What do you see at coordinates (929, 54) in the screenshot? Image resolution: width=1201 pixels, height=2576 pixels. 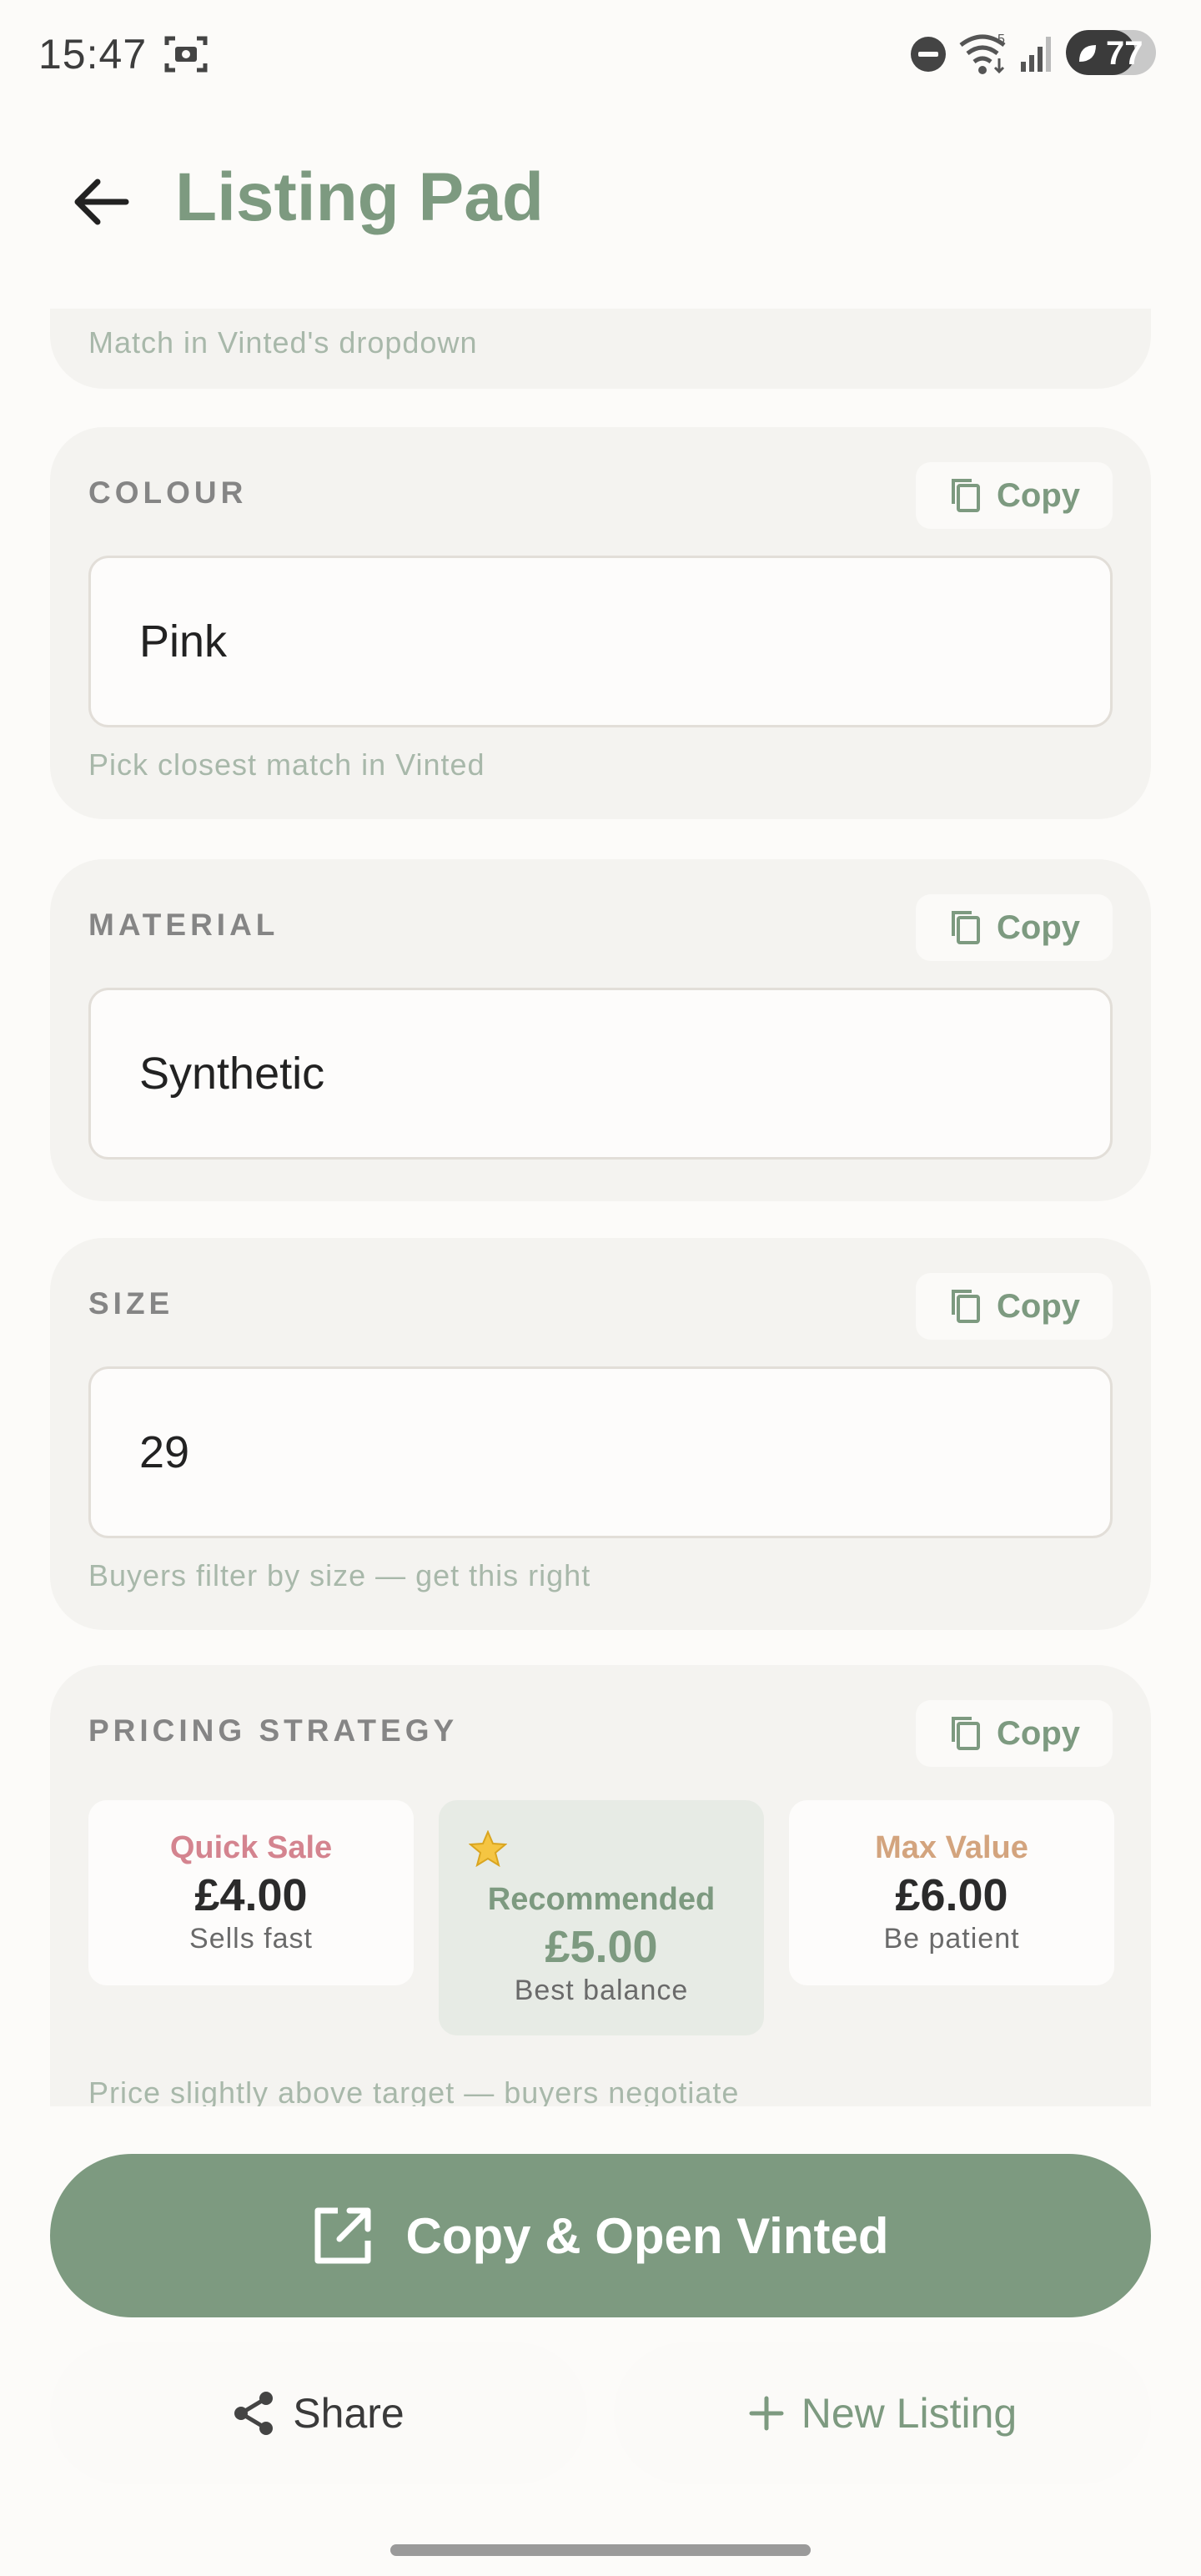 I see `dnd-icon` at bounding box center [929, 54].